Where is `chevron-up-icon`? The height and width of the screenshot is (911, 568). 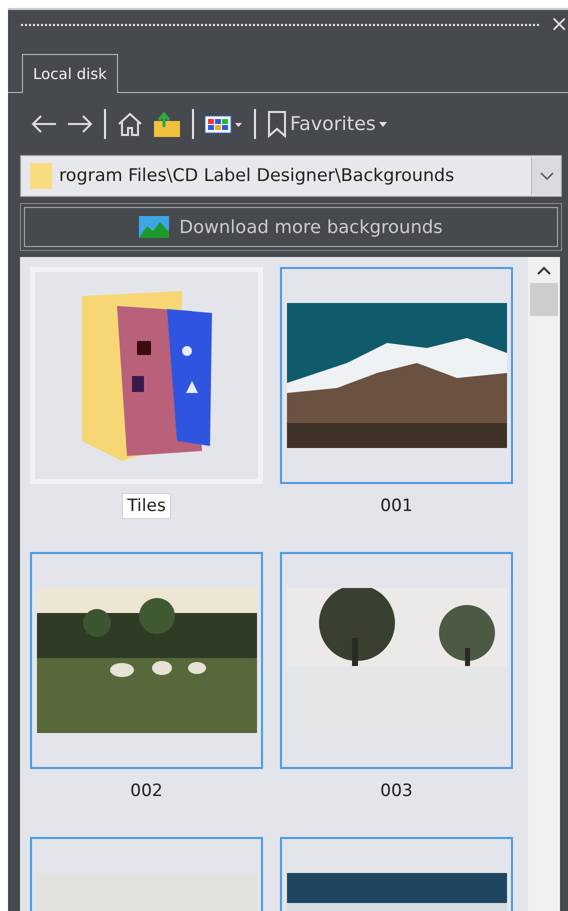 chevron-up-icon is located at coordinates (544, 270).